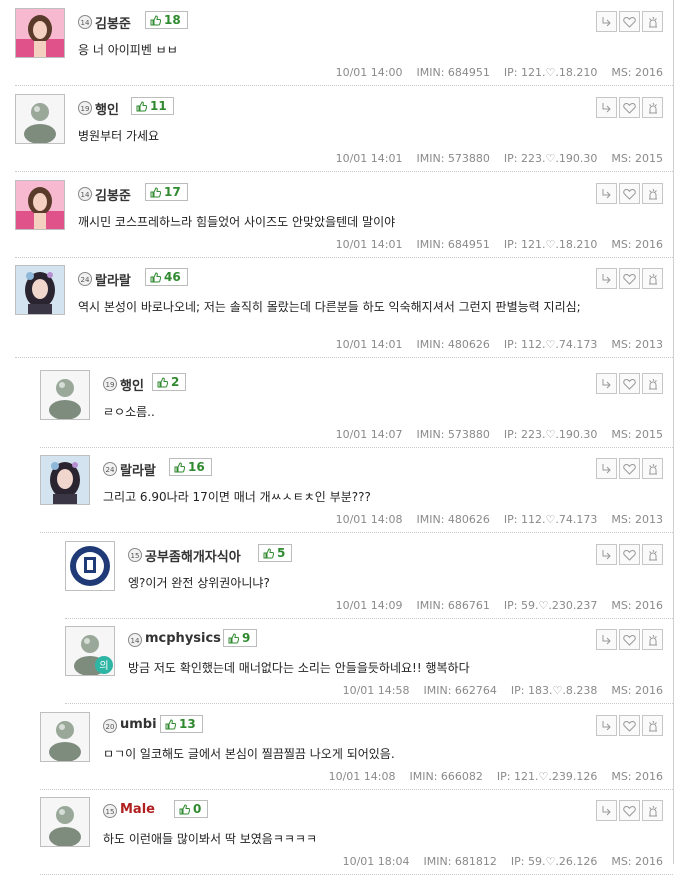  Describe the element at coordinates (193, 555) in the screenshot. I see `nickname: 공부좀해개자식아` at that location.